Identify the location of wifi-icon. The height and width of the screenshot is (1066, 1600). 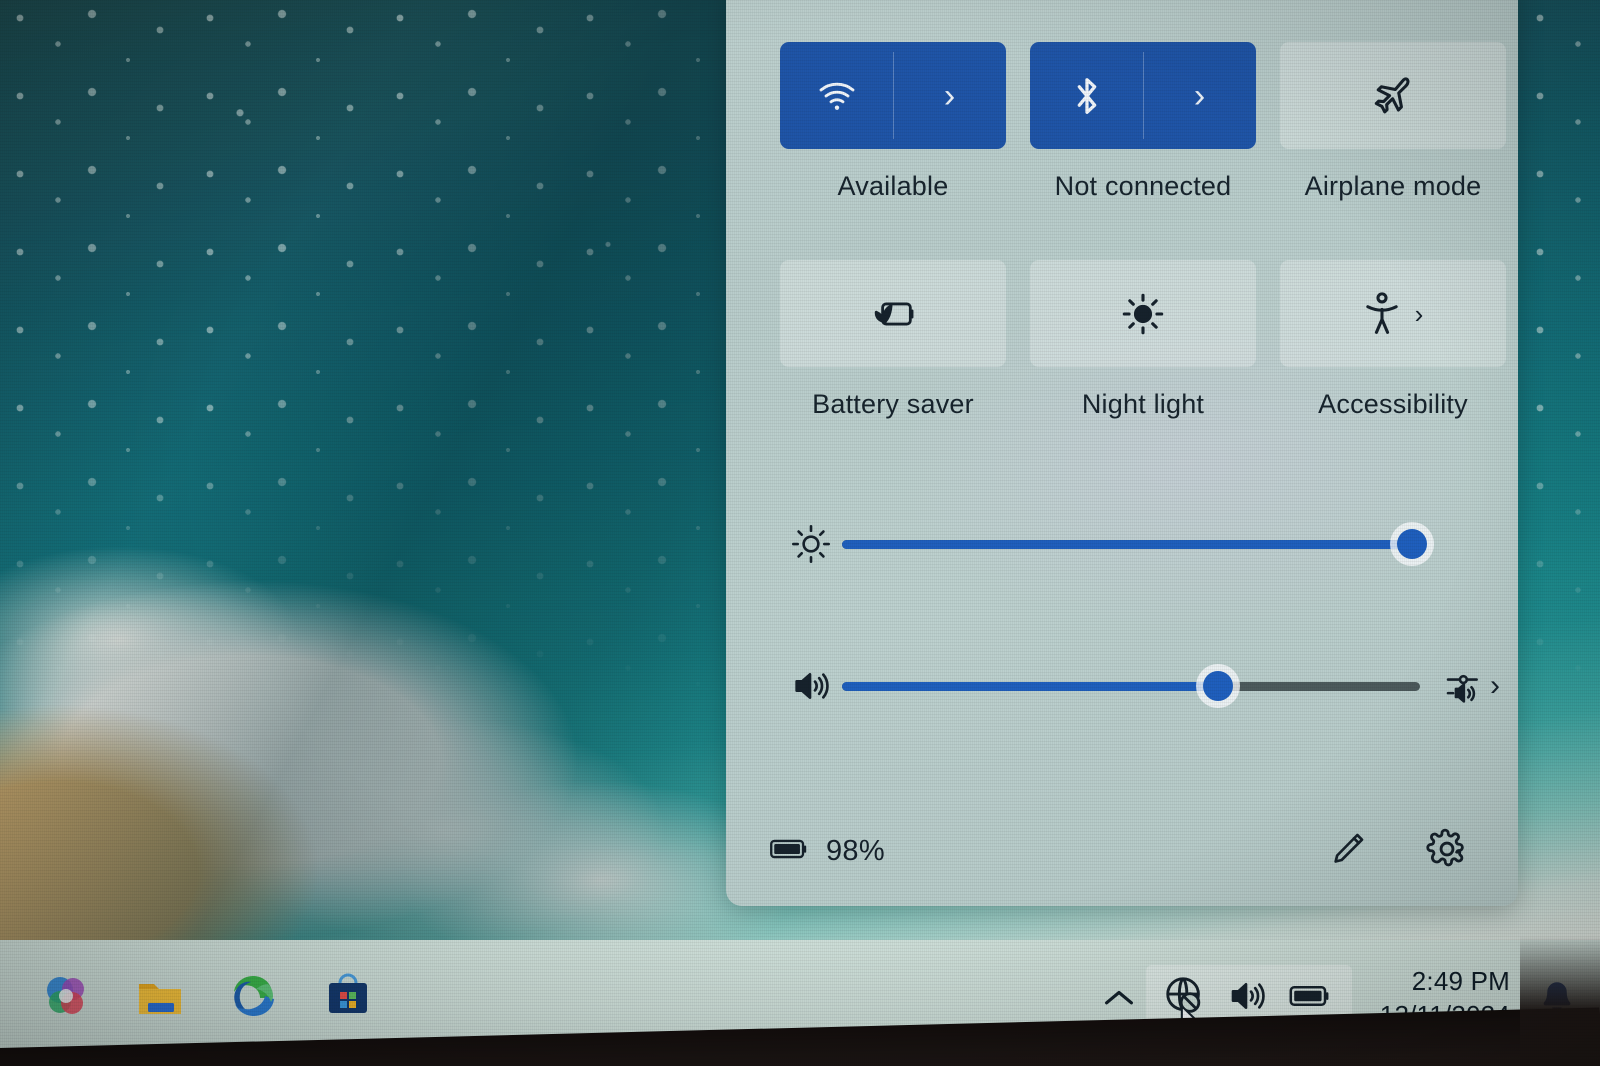
(837, 96).